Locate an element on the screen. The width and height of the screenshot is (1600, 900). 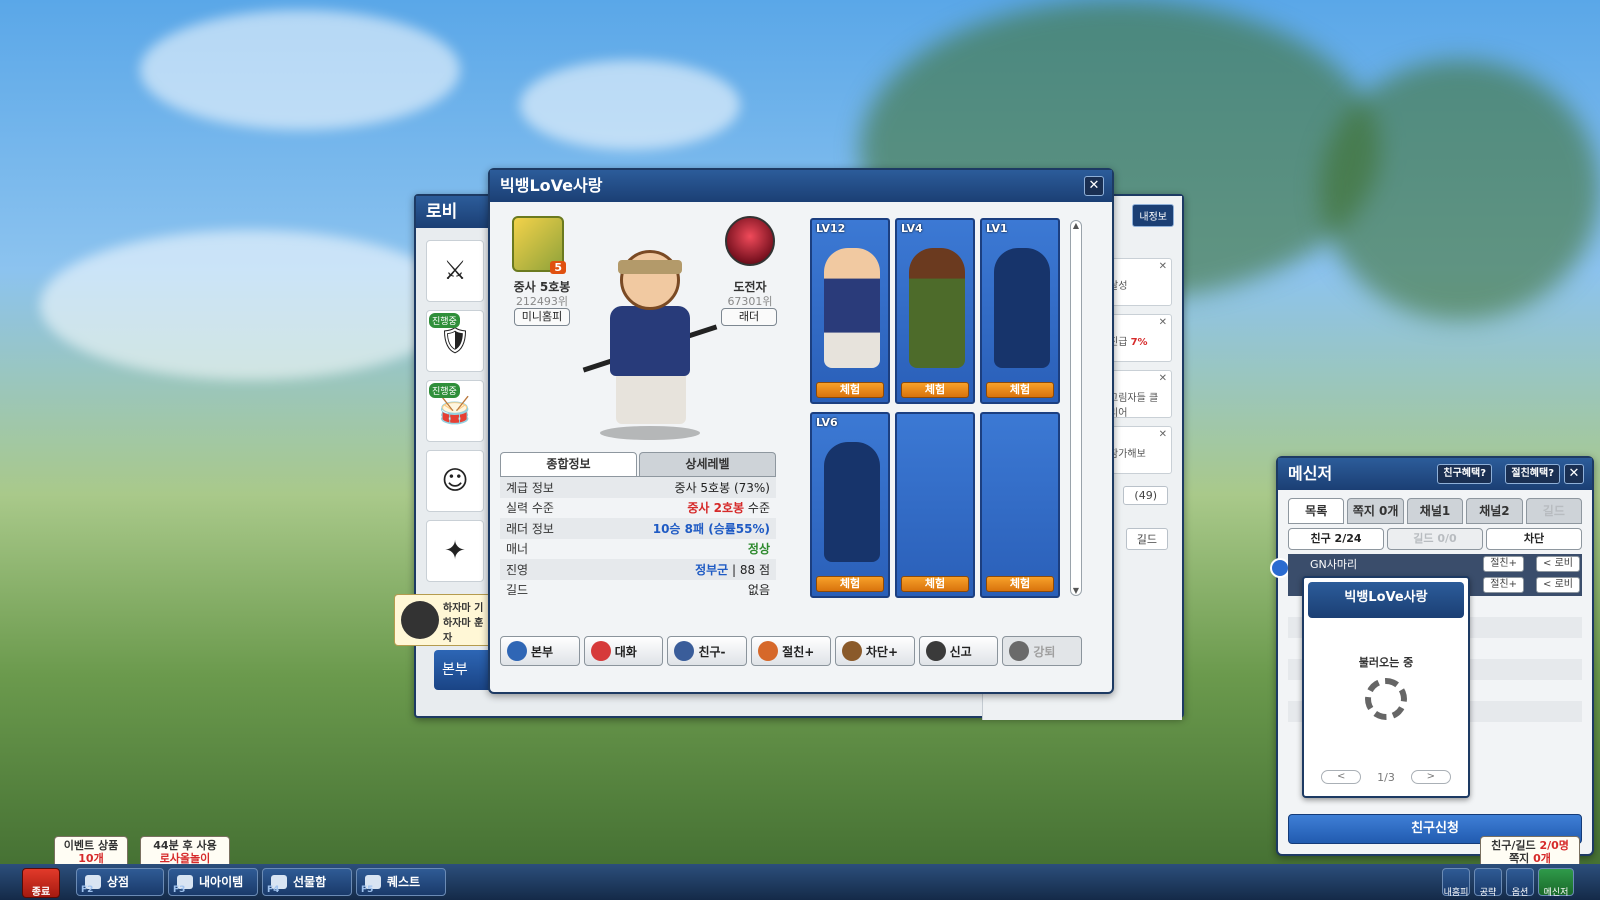
messenger-subtab: 차단 is located at coordinates (1534, 539).